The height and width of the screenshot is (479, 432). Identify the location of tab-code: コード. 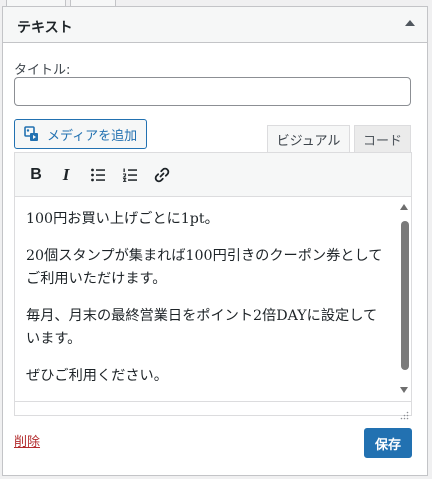
(382, 139).